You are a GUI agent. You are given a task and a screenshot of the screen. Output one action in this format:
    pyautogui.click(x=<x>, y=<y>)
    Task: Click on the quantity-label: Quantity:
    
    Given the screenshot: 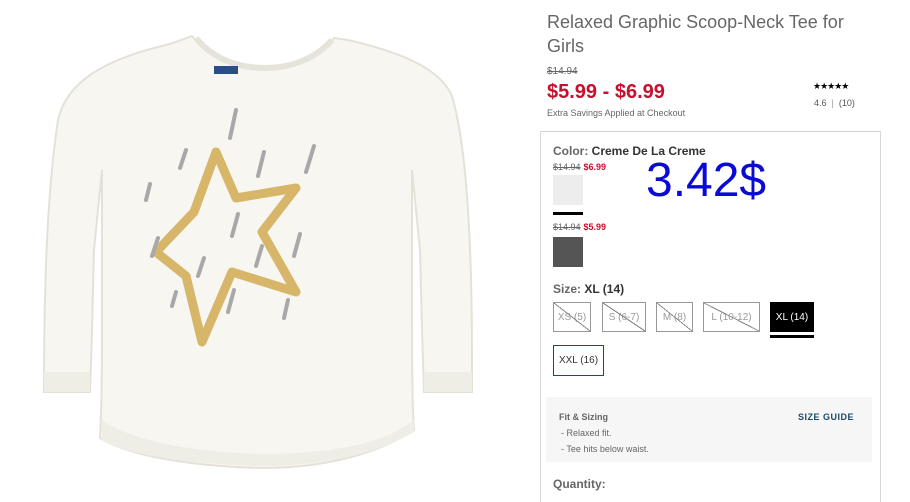 What is the action you would take?
    pyautogui.click(x=579, y=484)
    